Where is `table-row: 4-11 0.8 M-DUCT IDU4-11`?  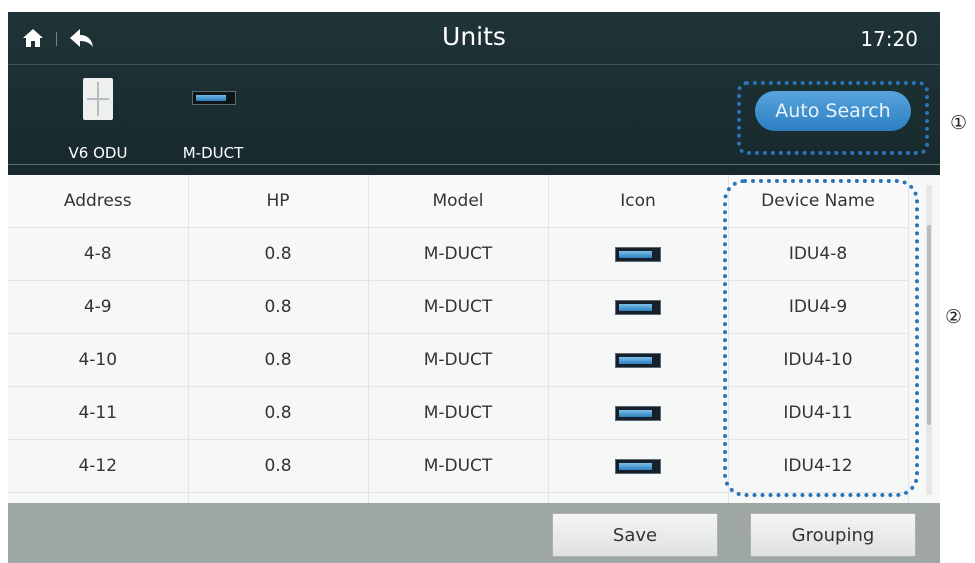
table-row: 4-11 0.8 M-DUCT IDU4-11 is located at coordinates (458, 413).